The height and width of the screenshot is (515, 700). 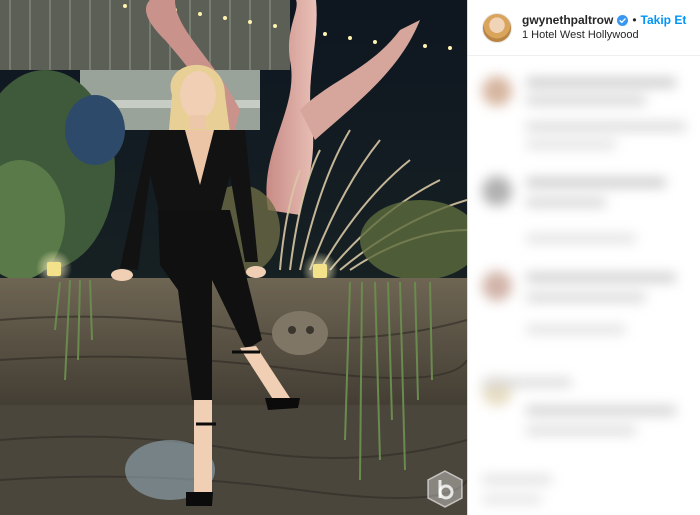 What do you see at coordinates (664, 20) in the screenshot?
I see `follow-button: Takip Et` at bounding box center [664, 20].